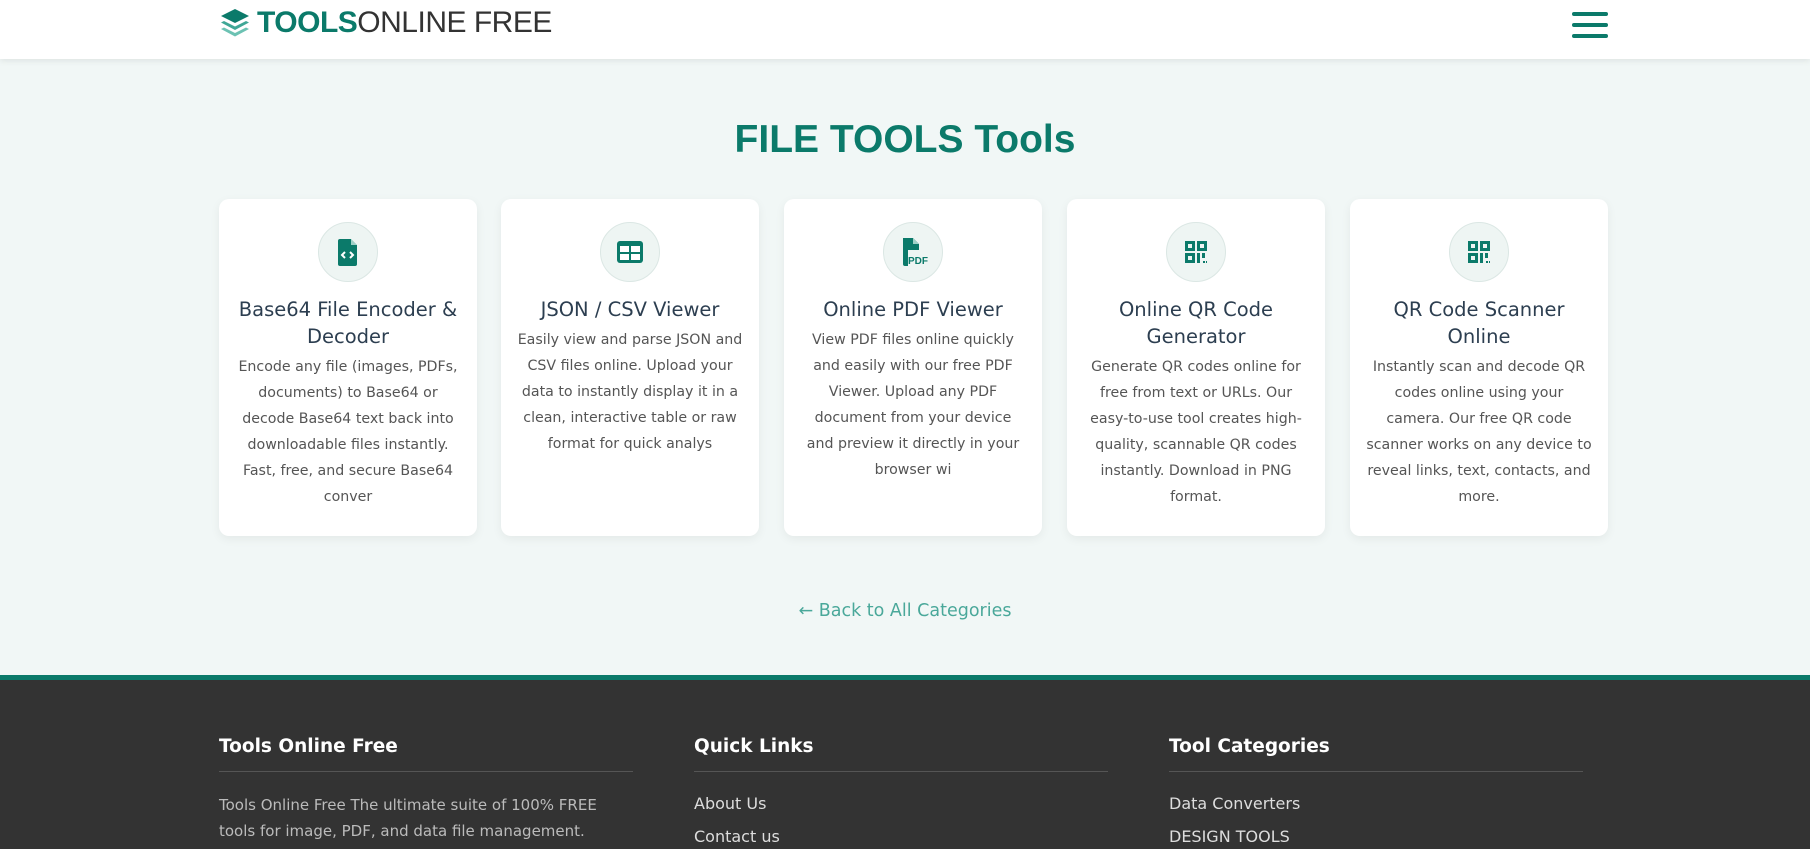 Image resolution: width=1810 pixels, height=849 pixels. What do you see at coordinates (454, 22) in the screenshot?
I see `logo-light-text: ONLINE FREE` at bounding box center [454, 22].